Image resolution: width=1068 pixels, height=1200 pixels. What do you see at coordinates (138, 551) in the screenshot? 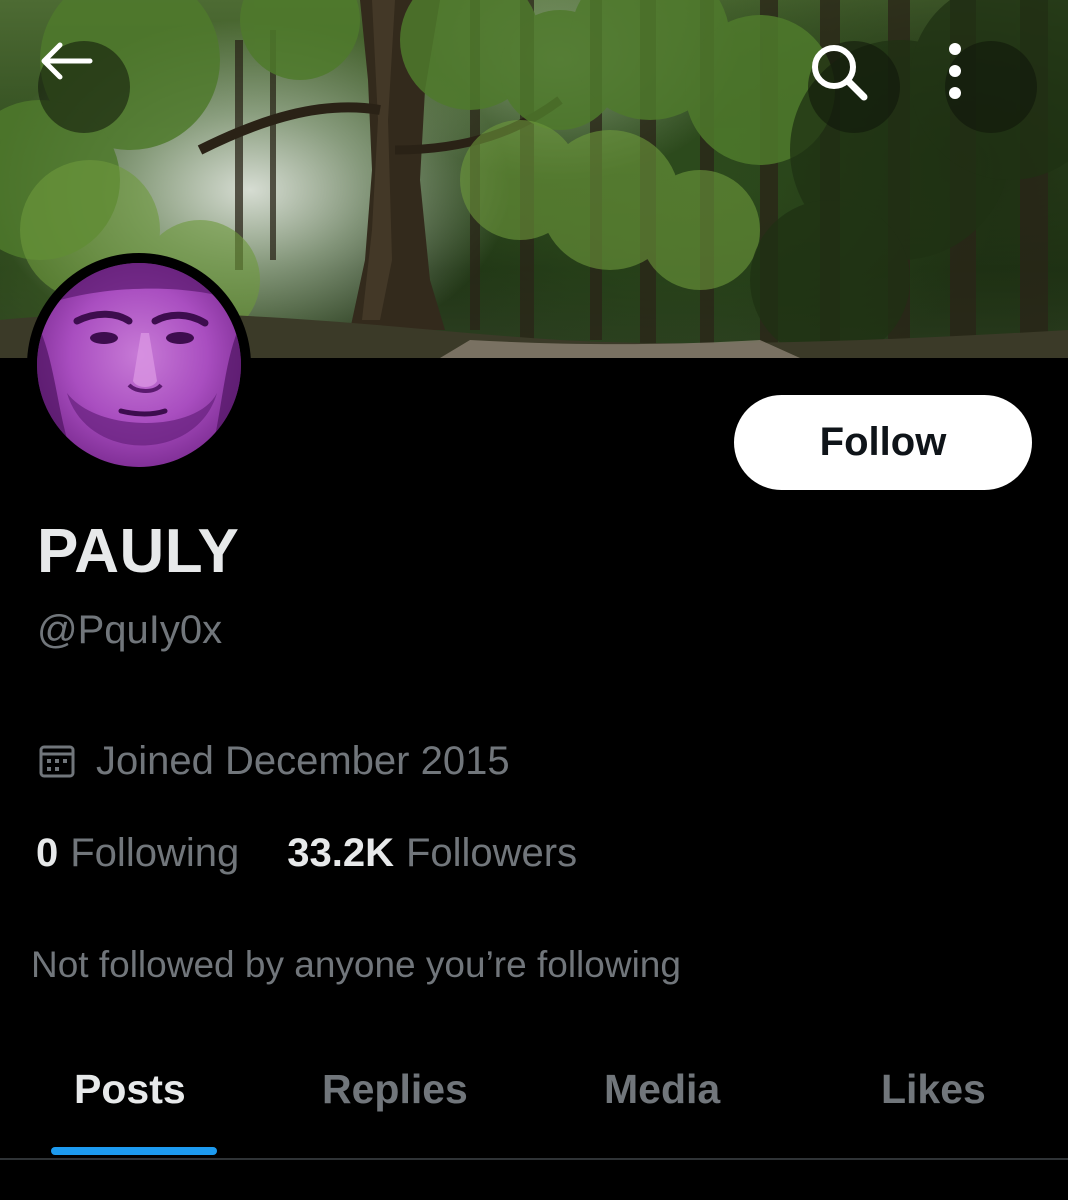
I see `display-name: PAULY` at bounding box center [138, 551].